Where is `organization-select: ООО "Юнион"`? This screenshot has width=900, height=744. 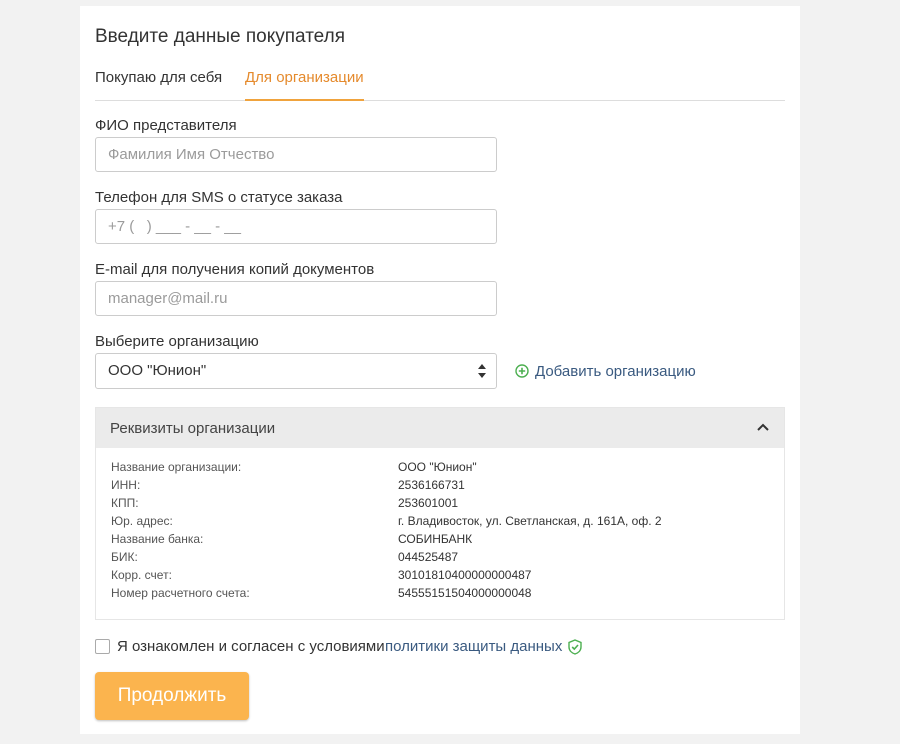 organization-select: ООО "Юнион" is located at coordinates (296, 371).